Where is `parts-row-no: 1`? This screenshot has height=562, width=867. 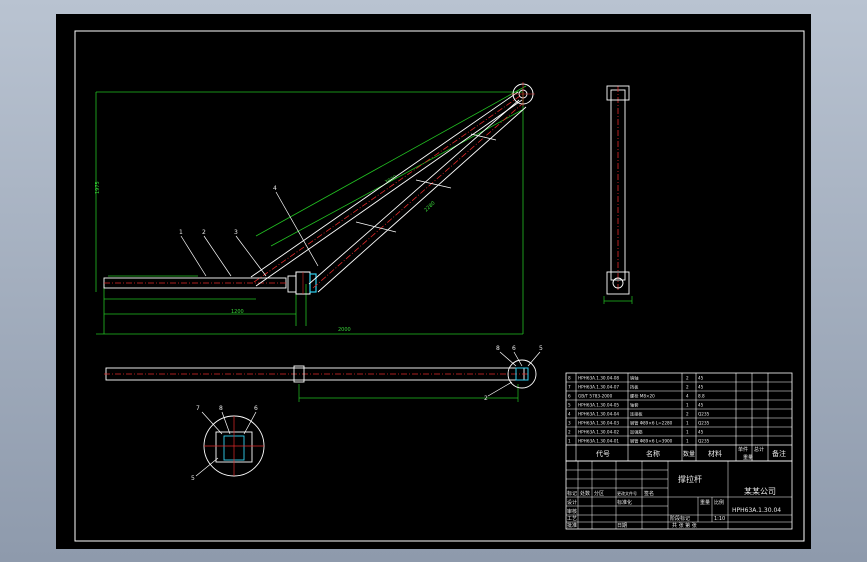 parts-row-no: 1 is located at coordinates (569, 441).